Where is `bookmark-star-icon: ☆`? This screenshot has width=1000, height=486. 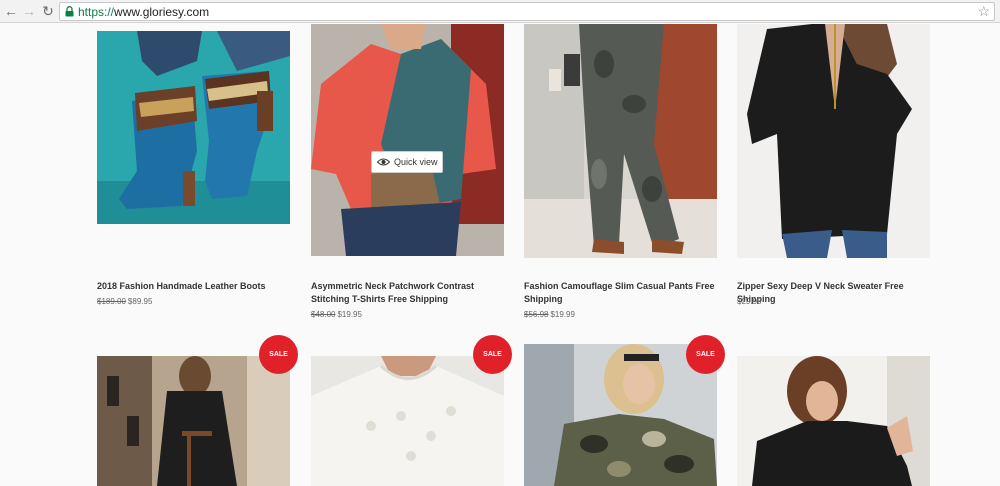 bookmark-star-icon: ☆ is located at coordinates (983, 11).